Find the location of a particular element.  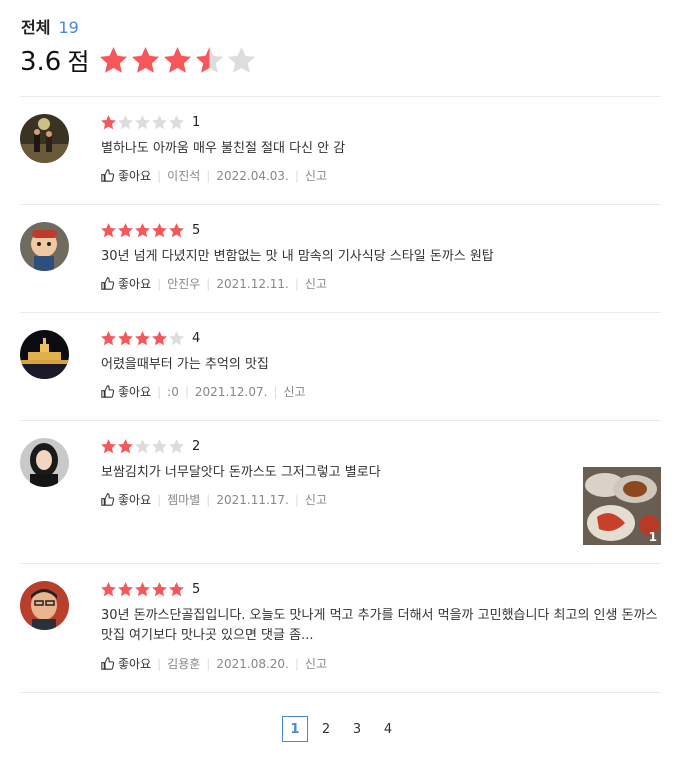

pagination: 1 2 3 4 is located at coordinates (344, 729).